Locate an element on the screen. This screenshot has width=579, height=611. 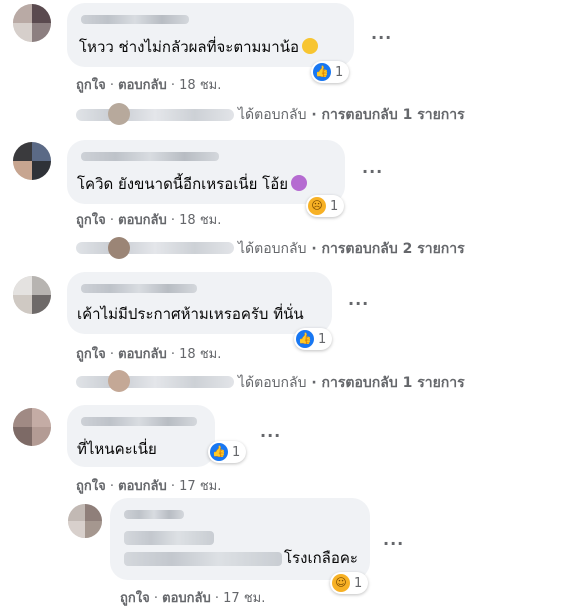
comment-text: เค้าไม่มีประกาศห้ามเหรอครับ ที่นั่น is located at coordinates (190, 314).